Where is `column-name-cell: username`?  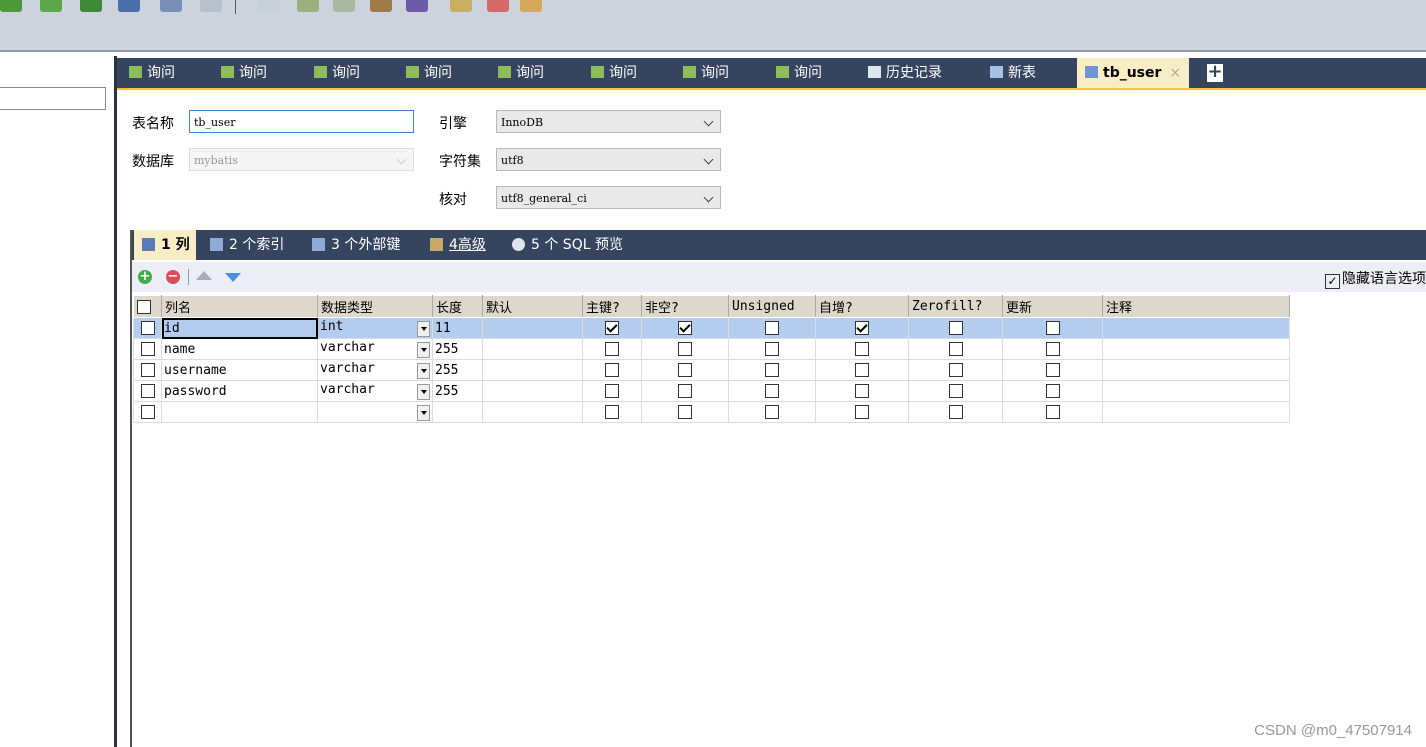
column-name-cell: username is located at coordinates (239, 370).